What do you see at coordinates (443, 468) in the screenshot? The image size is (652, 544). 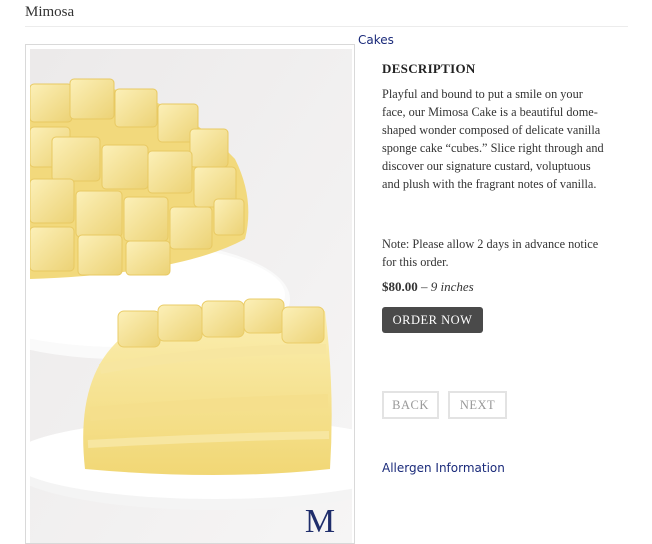 I see `allergen-information-link: Allergen Information` at bounding box center [443, 468].